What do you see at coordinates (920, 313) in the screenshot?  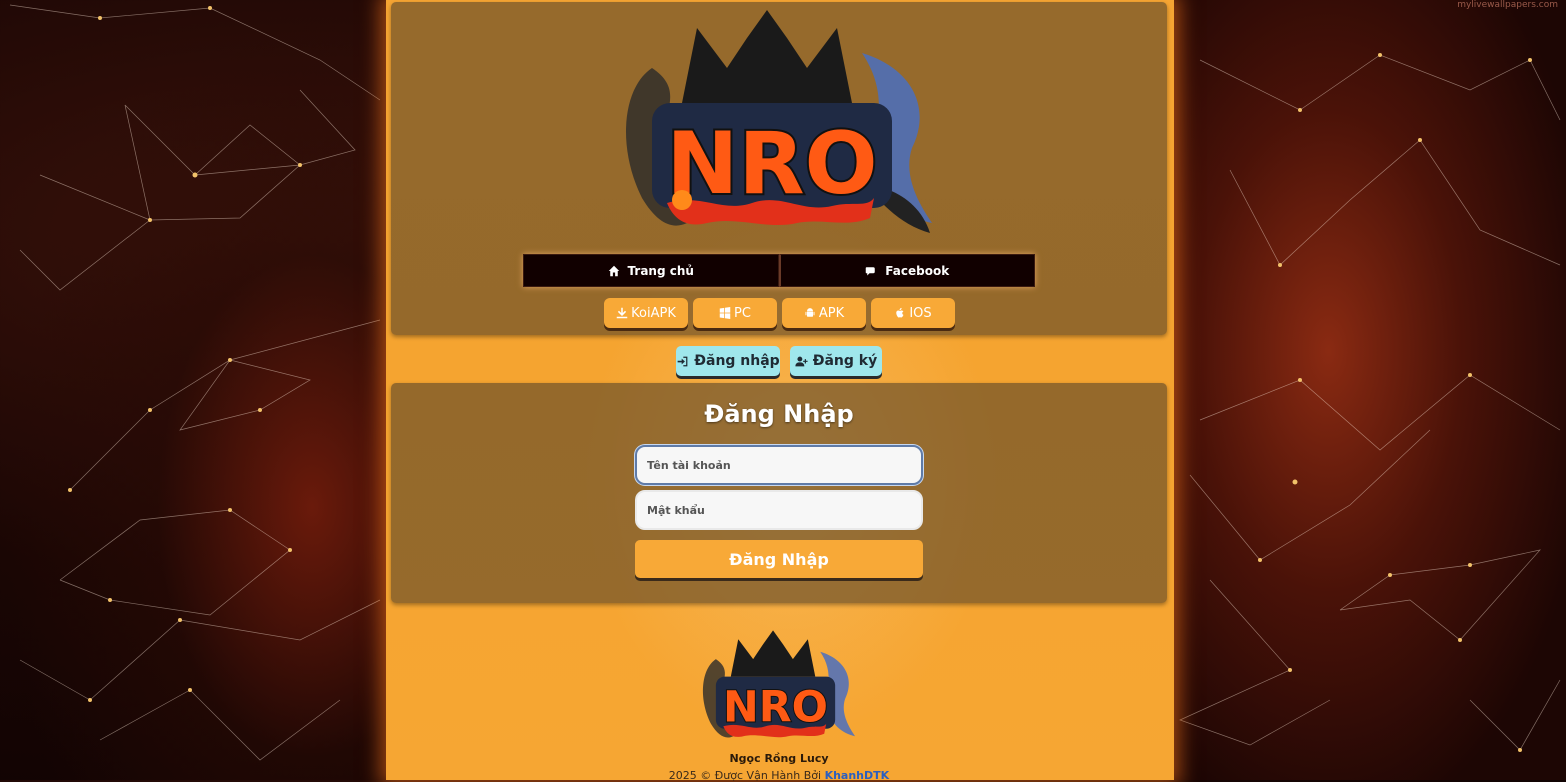 I see `download-ios-label: IOS` at bounding box center [920, 313].